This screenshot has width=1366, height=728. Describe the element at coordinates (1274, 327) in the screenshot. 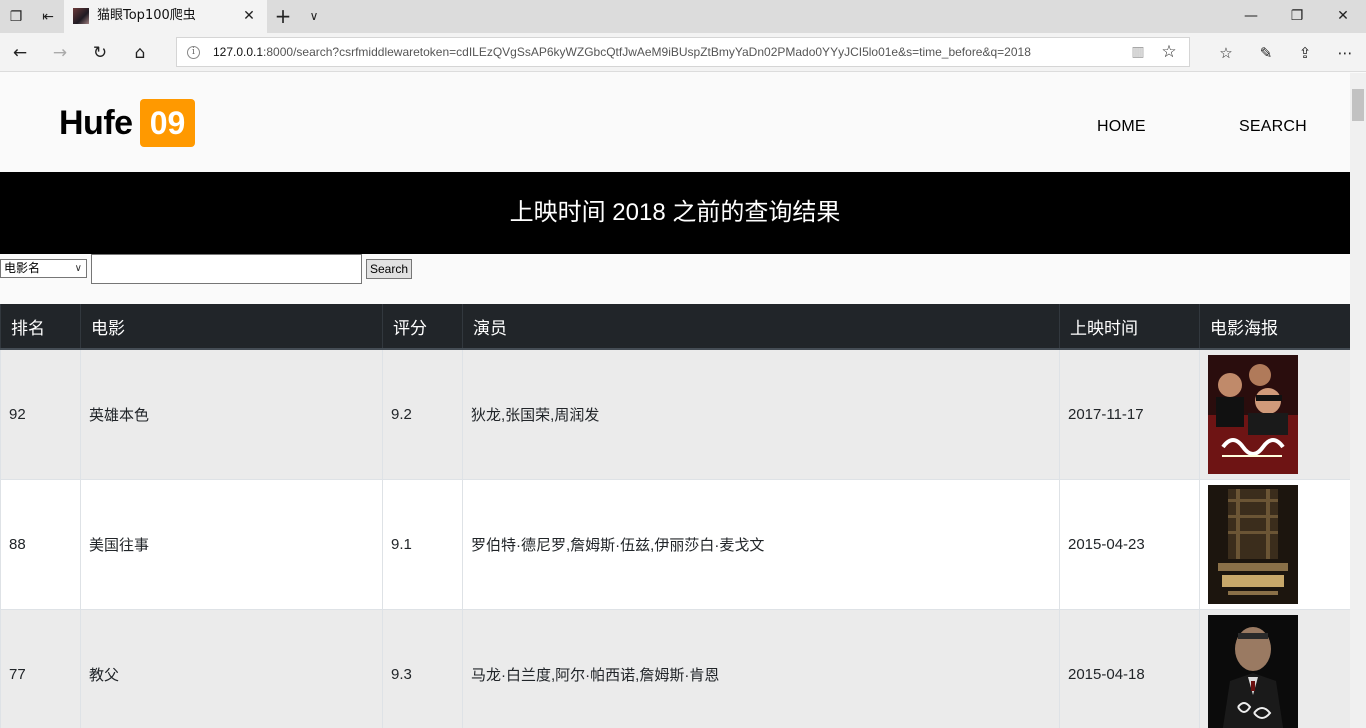

I see `header-poster: 电影海报` at that location.